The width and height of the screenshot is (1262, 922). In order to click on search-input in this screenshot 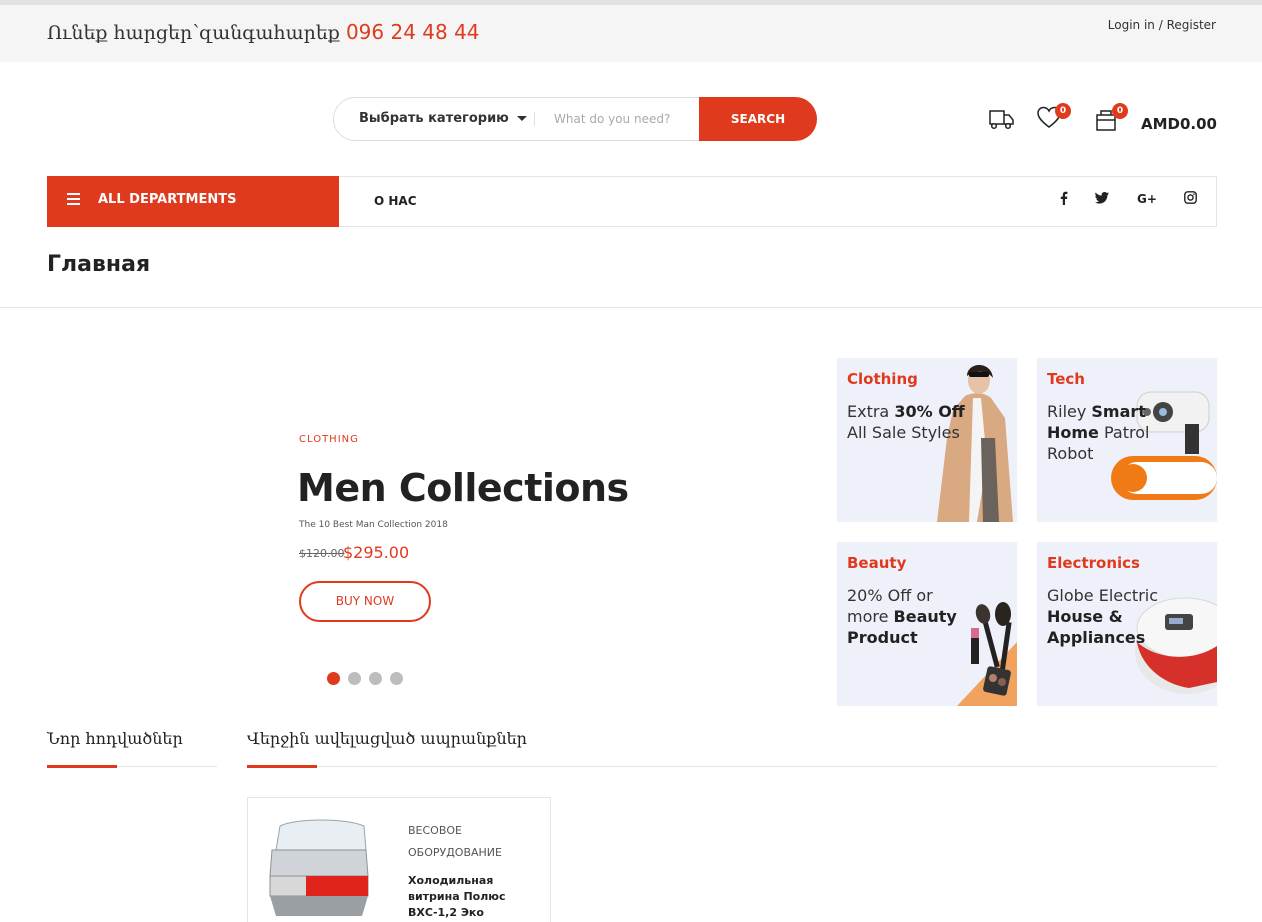, I will do `click(624, 119)`.